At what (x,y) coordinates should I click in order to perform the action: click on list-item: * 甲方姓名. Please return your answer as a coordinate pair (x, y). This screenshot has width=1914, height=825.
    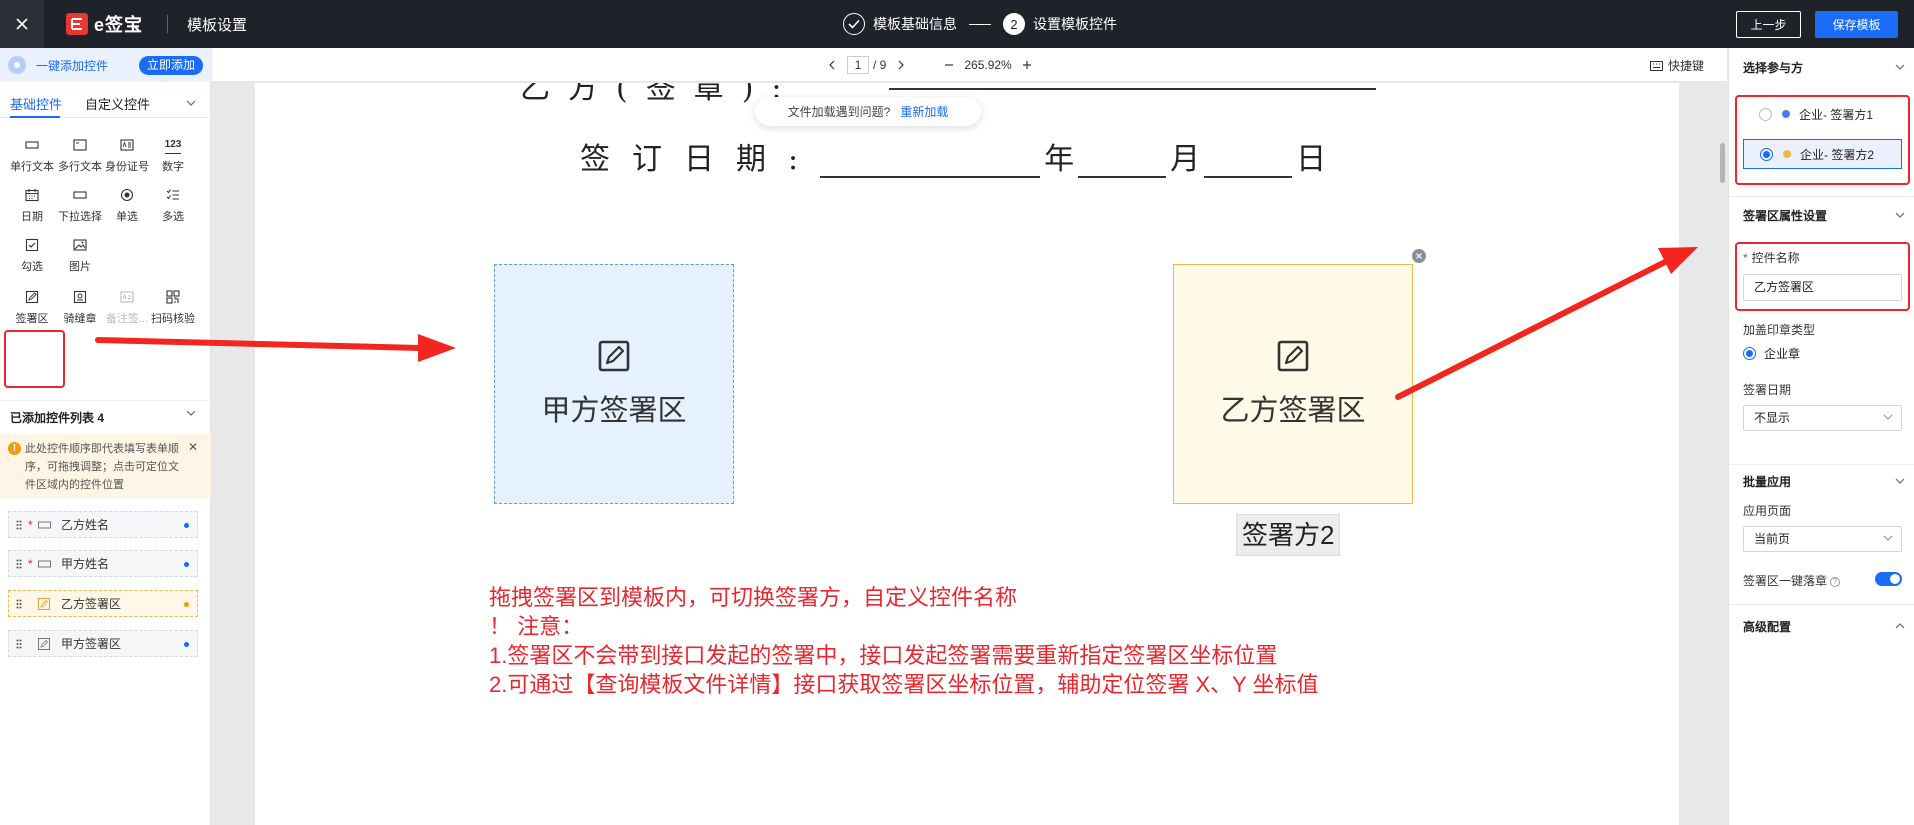
    Looking at the image, I should click on (103, 563).